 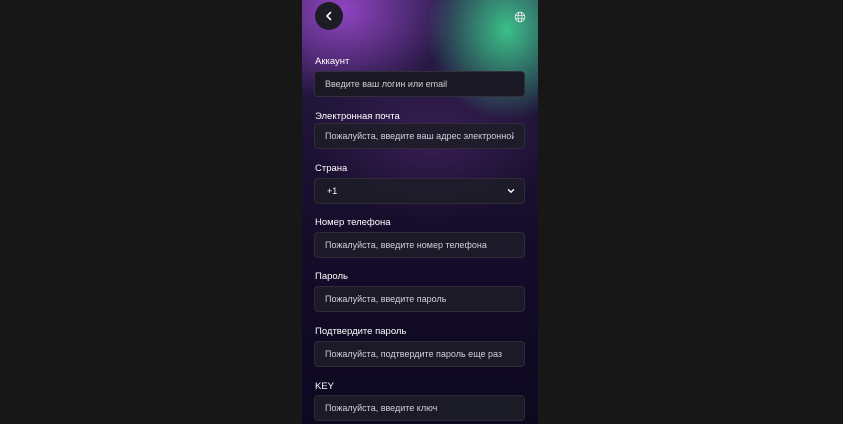 I want to click on chevron-left-icon, so click(x=329, y=16).